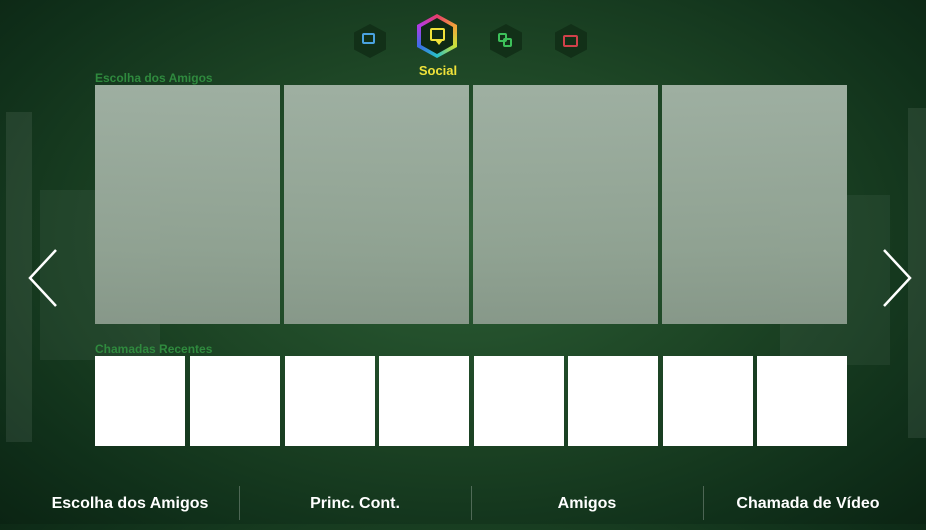 This screenshot has height=530, width=926. Describe the element at coordinates (154, 349) in the screenshot. I see `recent-calls-heading: Chamadas Recentes` at that location.